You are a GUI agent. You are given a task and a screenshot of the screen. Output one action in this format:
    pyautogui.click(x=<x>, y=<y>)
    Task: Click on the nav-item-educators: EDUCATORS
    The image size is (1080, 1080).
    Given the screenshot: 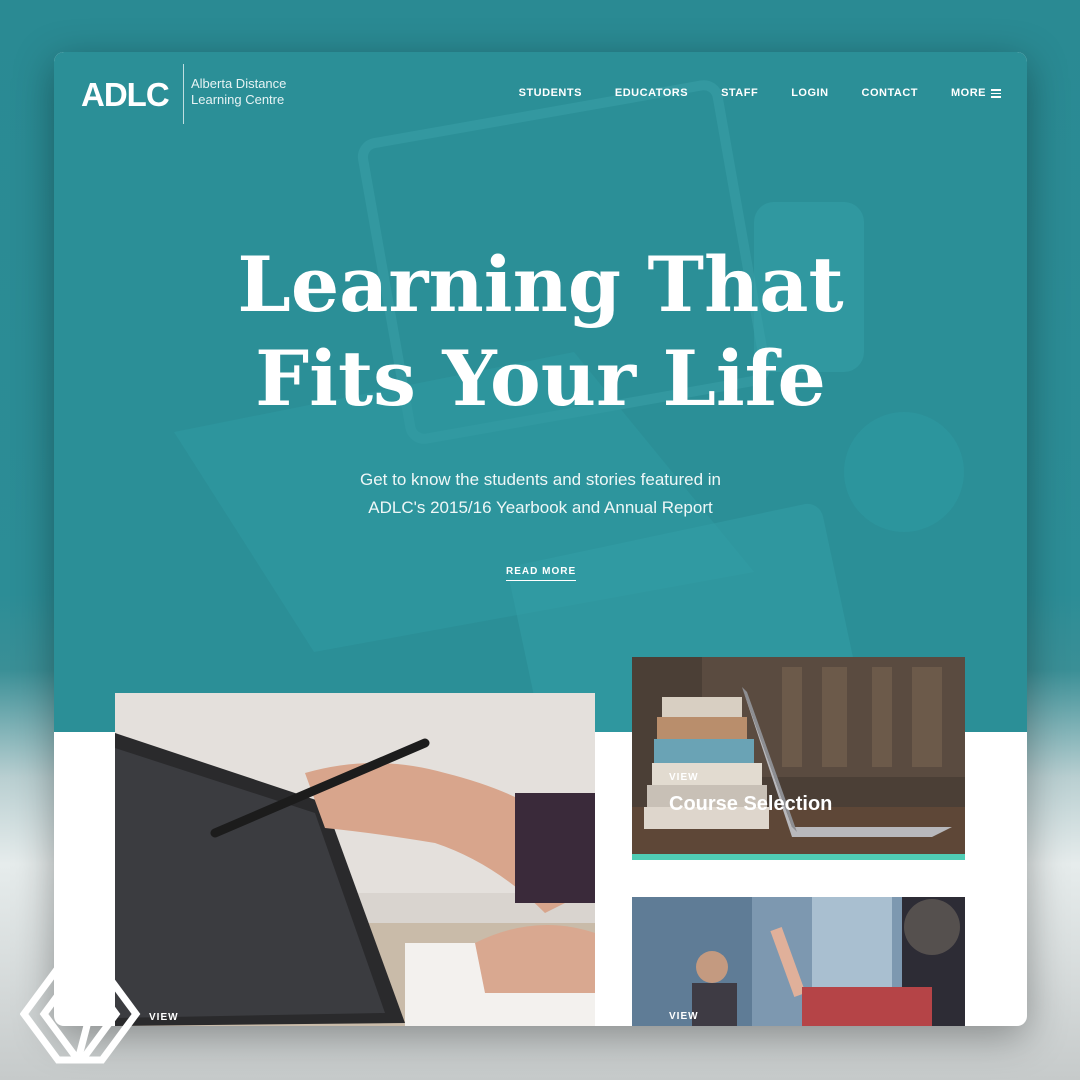 What is the action you would take?
    pyautogui.click(x=651, y=93)
    